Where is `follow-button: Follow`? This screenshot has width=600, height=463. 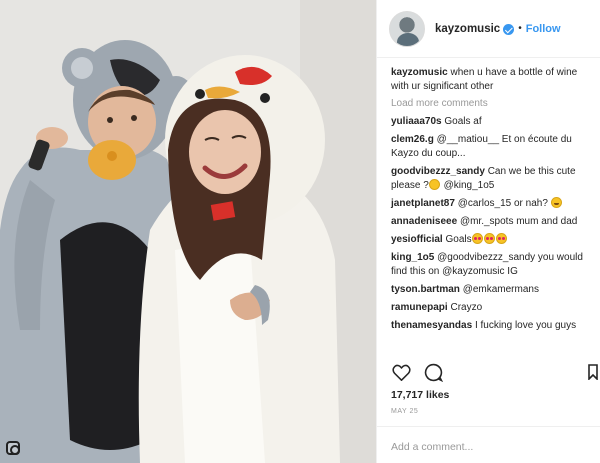
follow-button: Follow is located at coordinates (543, 29).